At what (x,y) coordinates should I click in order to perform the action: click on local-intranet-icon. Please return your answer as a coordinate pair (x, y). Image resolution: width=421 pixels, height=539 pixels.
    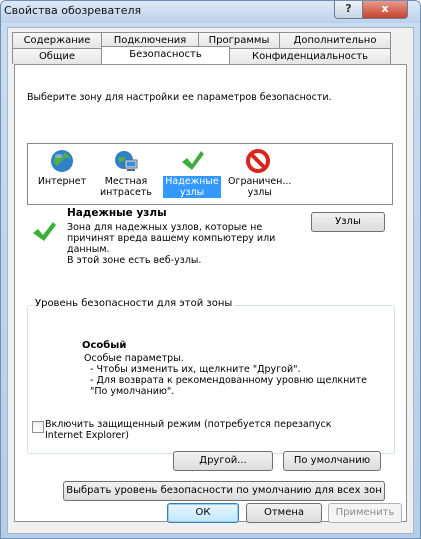
    Looking at the image, I should click on (126, 161).